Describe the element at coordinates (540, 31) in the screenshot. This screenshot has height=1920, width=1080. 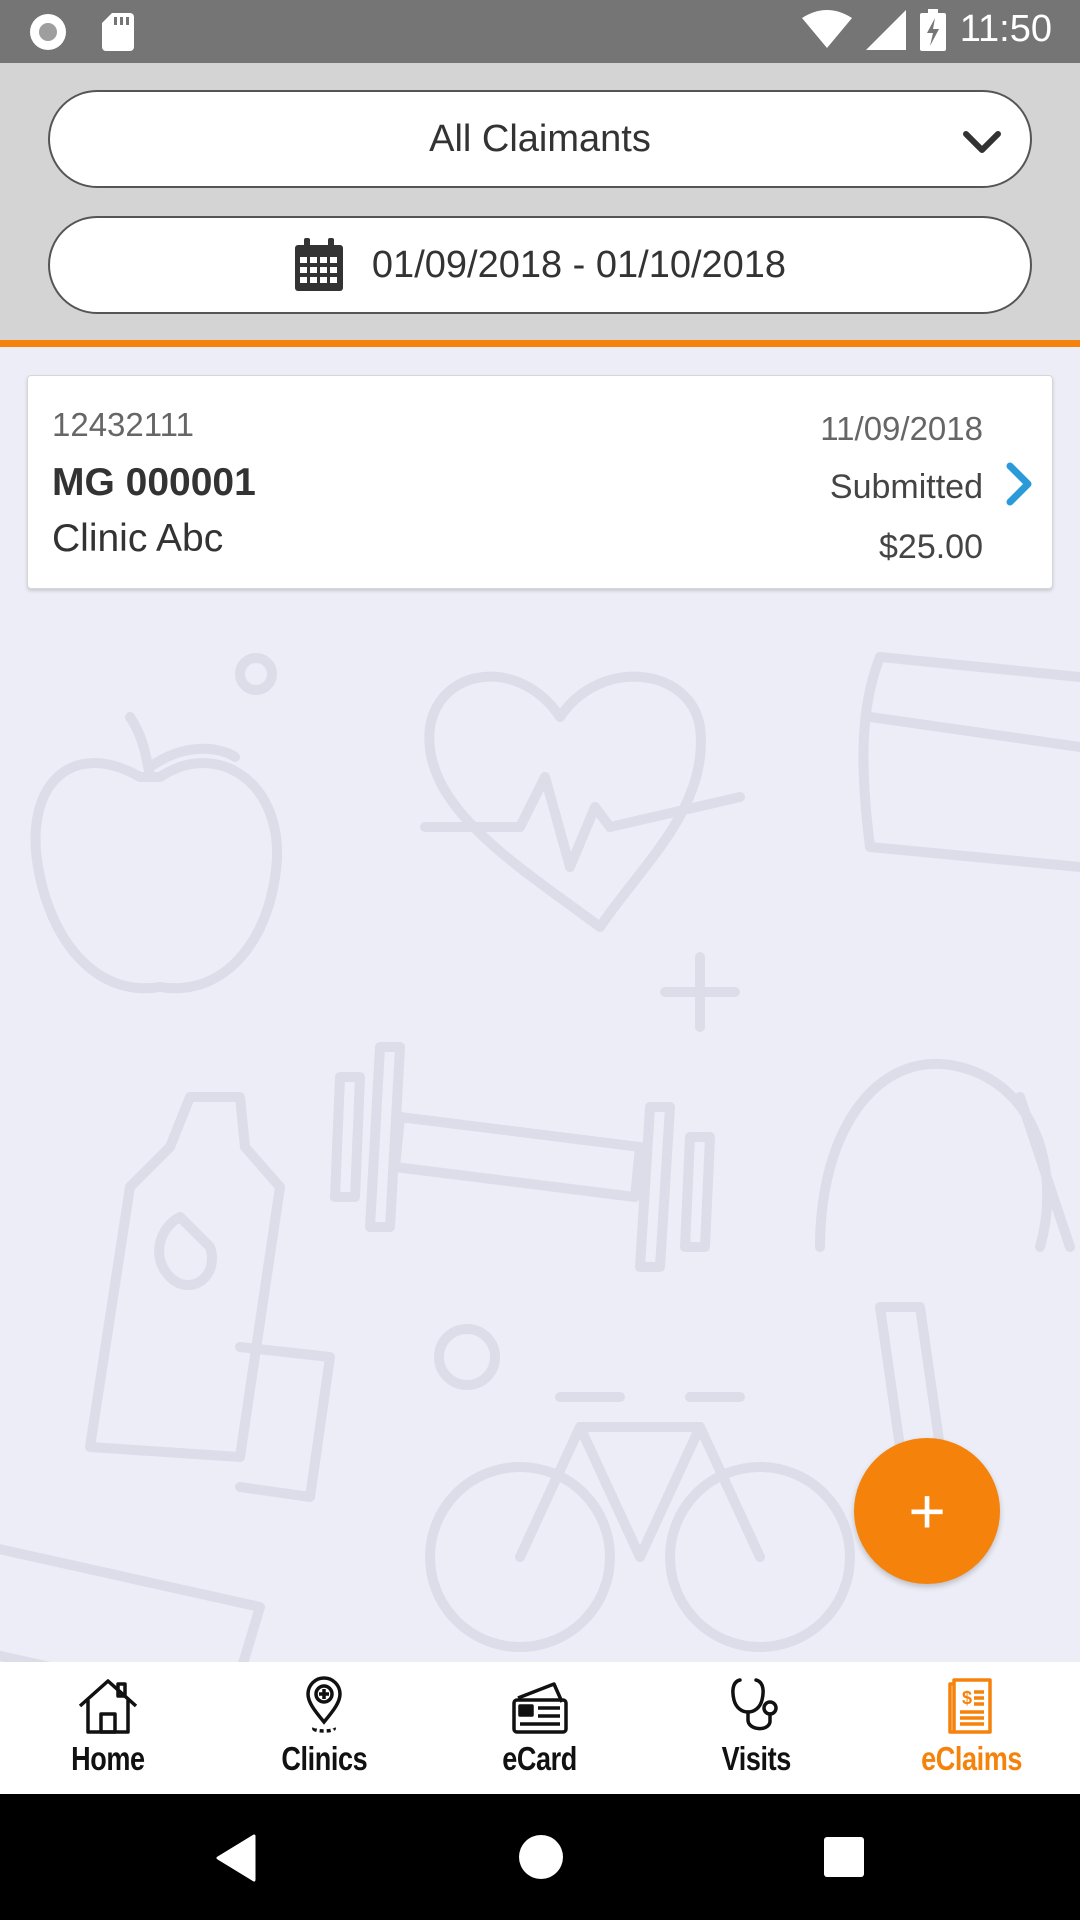
I see `status-bar: 11:50` at that location.